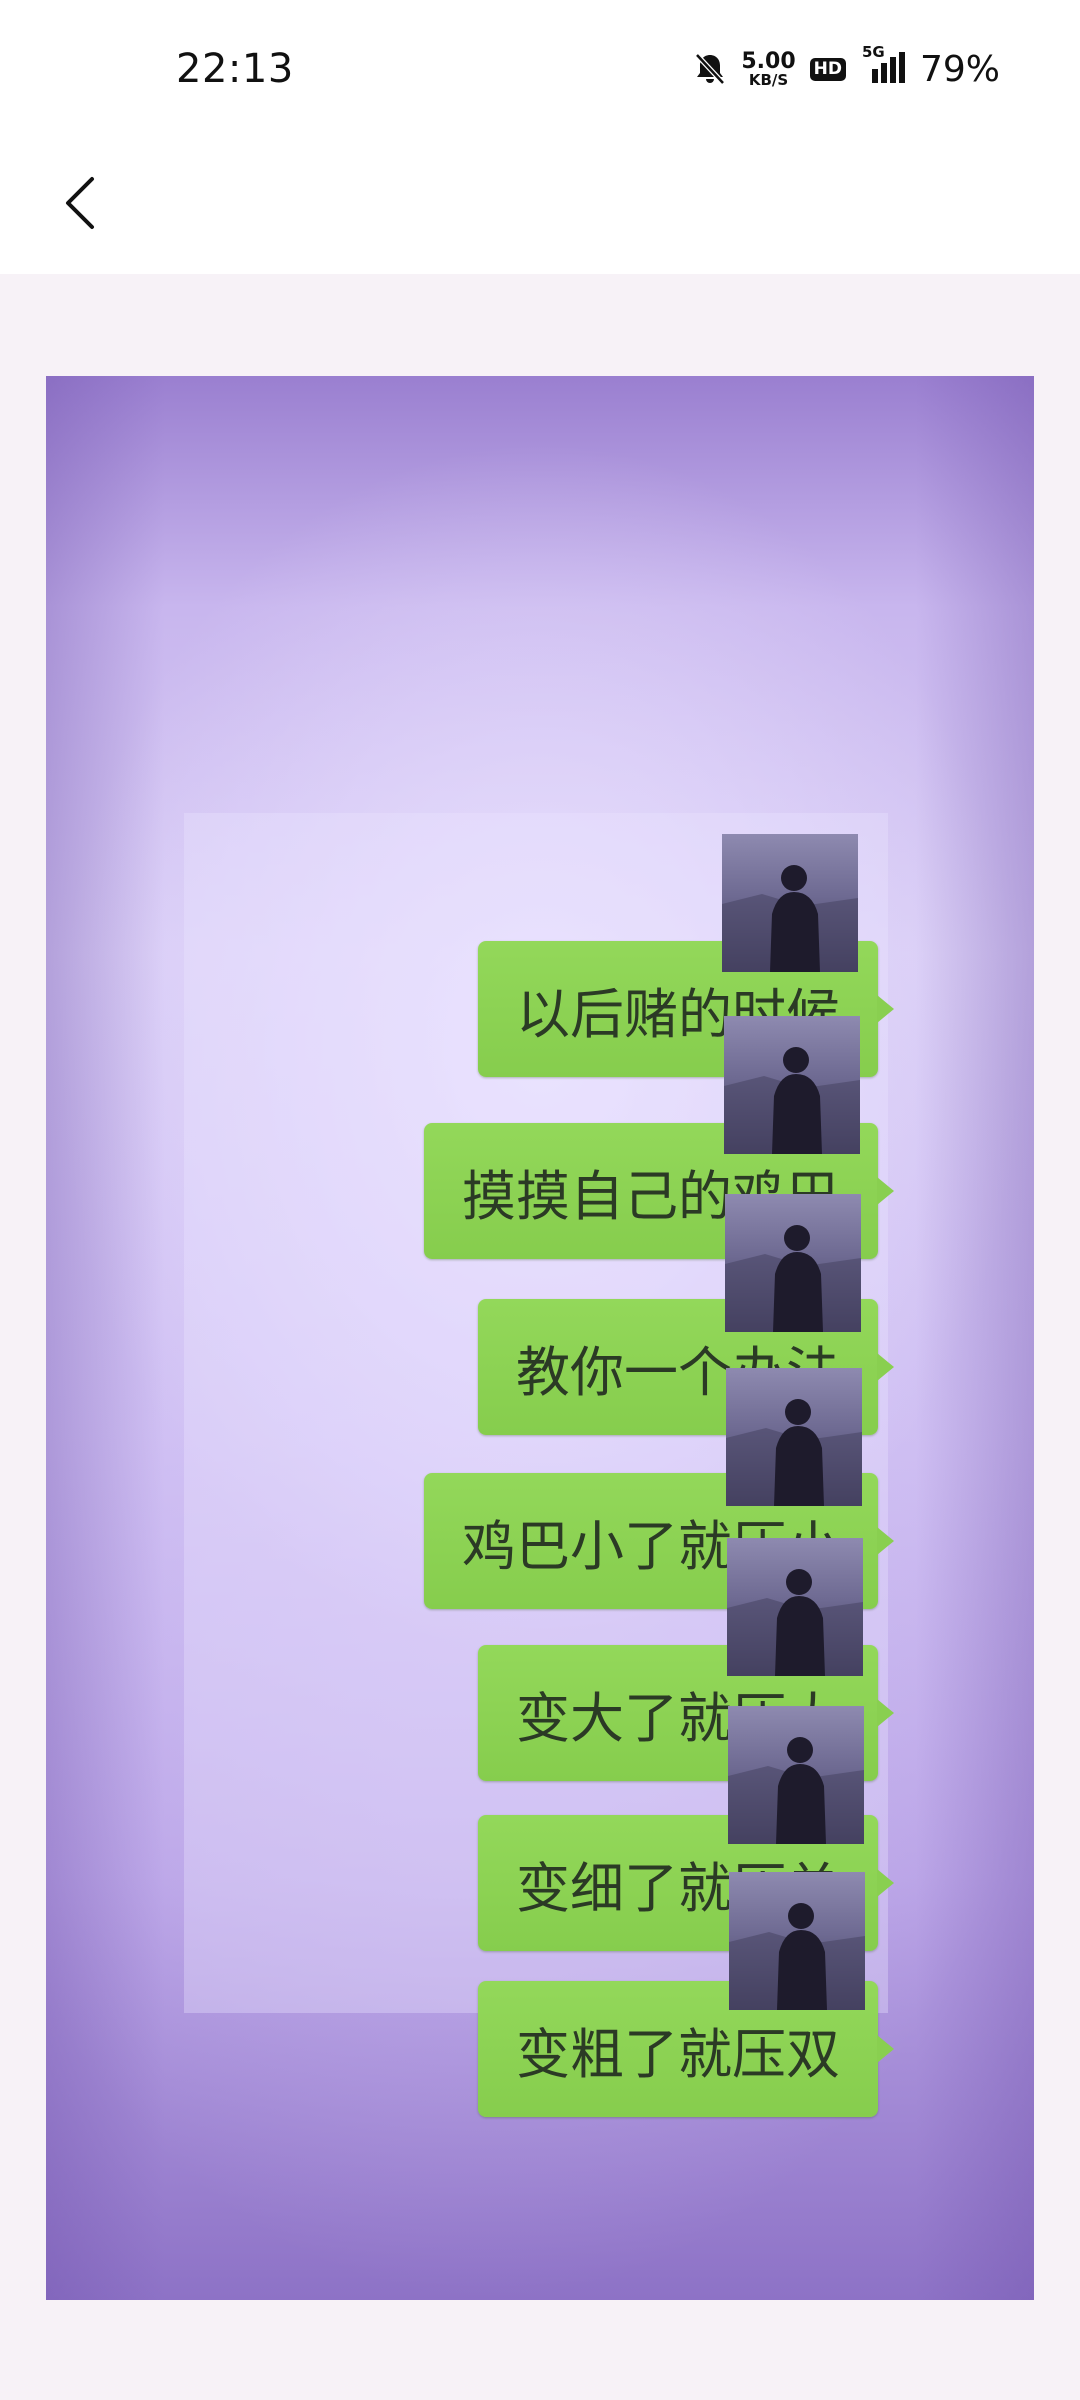 The height and width of the screenshot is (2400, 1080). I want to click on network-speed-value: 5.00, so click(768, 61).